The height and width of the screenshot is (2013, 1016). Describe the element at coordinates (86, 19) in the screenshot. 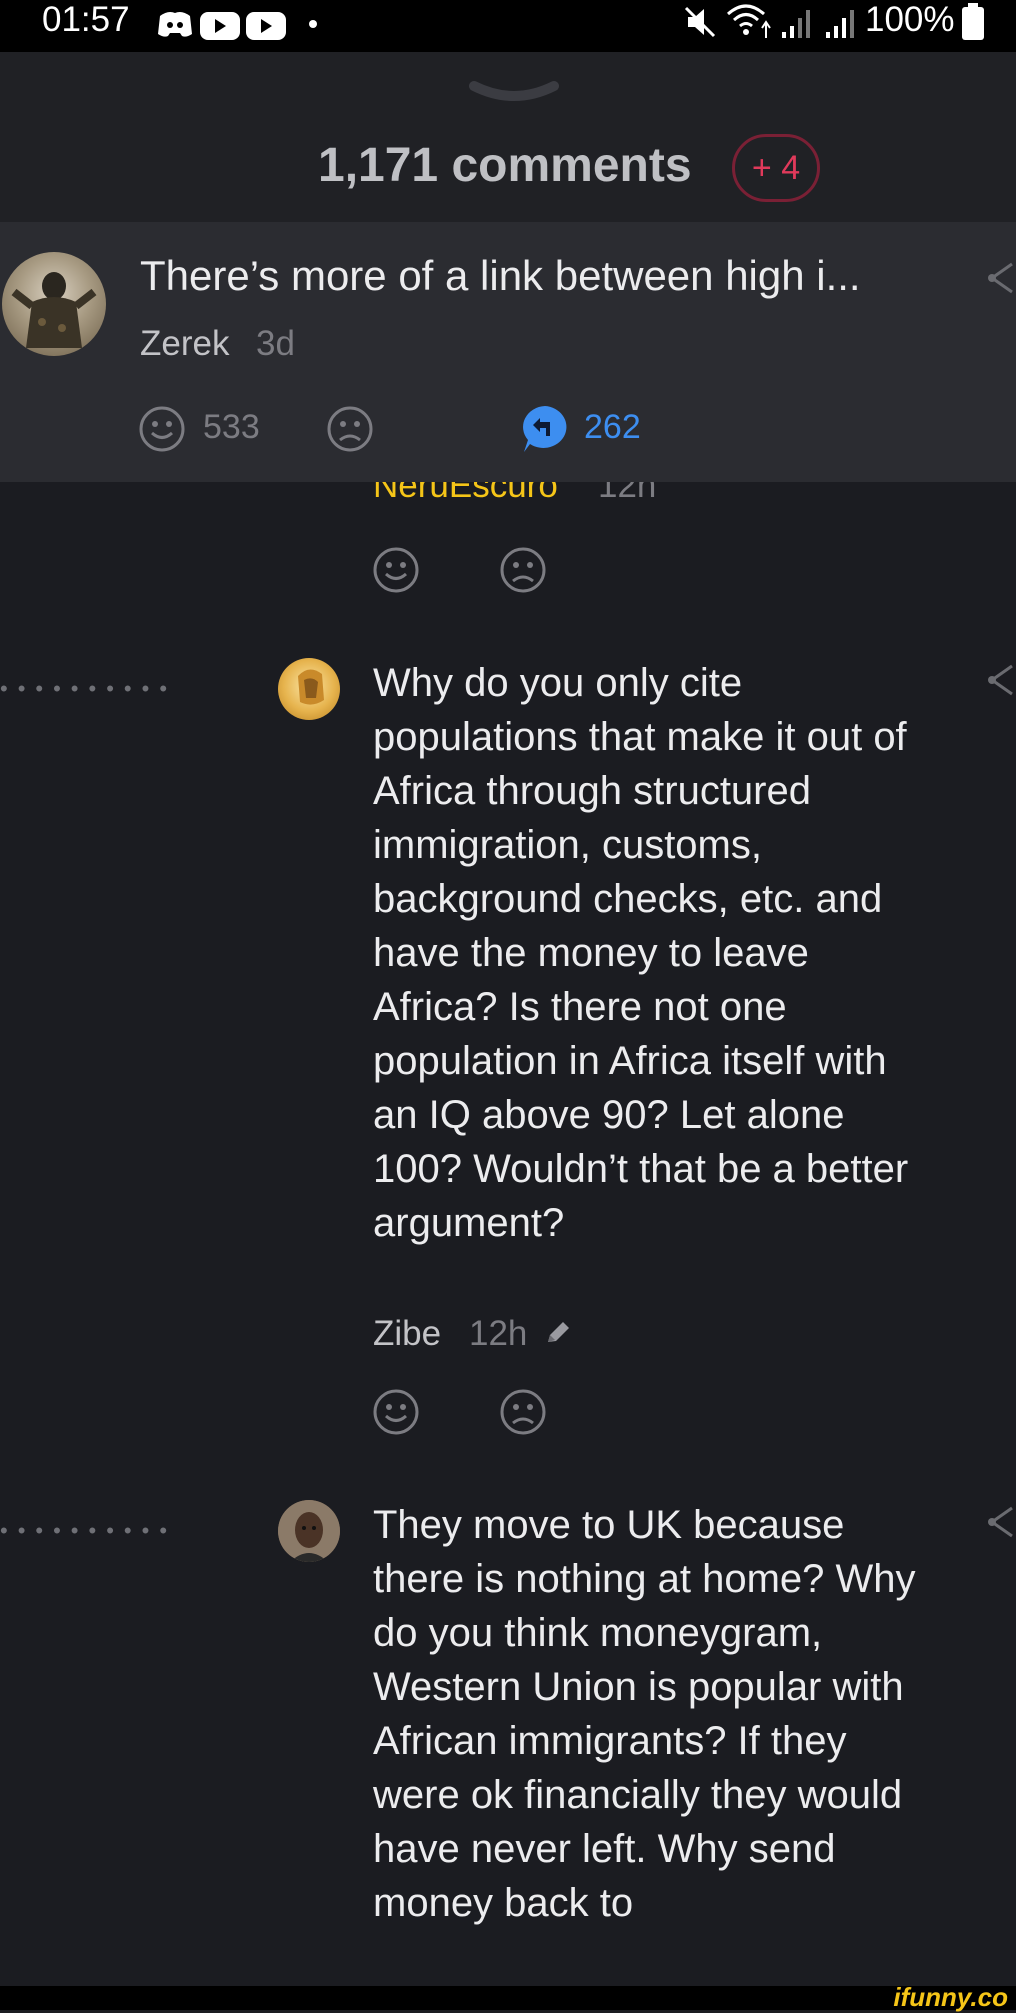

I see `status-time: 01:57` at that location.